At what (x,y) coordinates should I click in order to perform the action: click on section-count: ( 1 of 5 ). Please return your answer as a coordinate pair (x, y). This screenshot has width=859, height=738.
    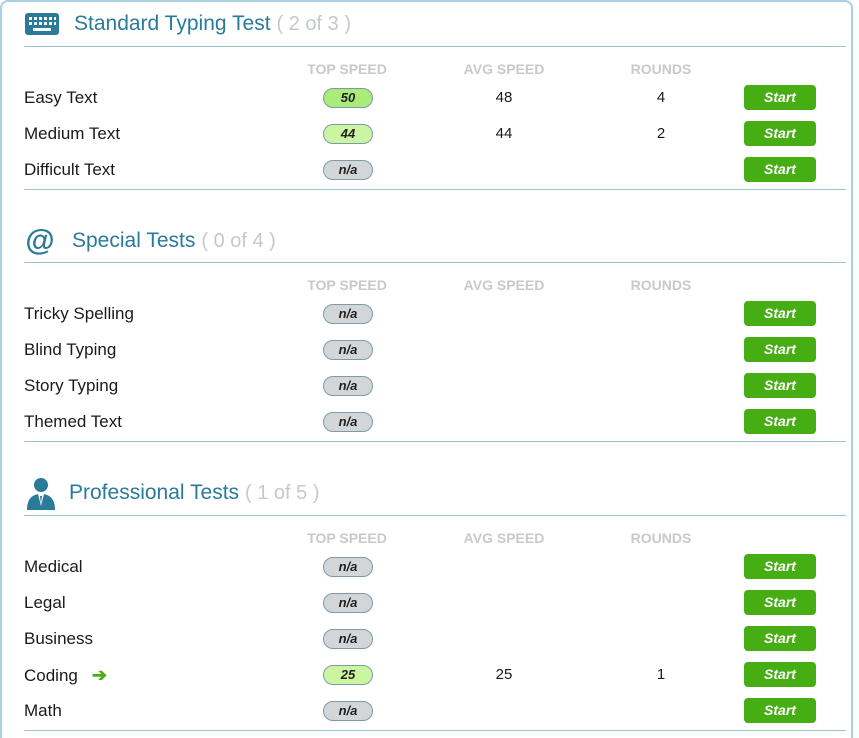
    Looking at the image, I should click on (282, 493).